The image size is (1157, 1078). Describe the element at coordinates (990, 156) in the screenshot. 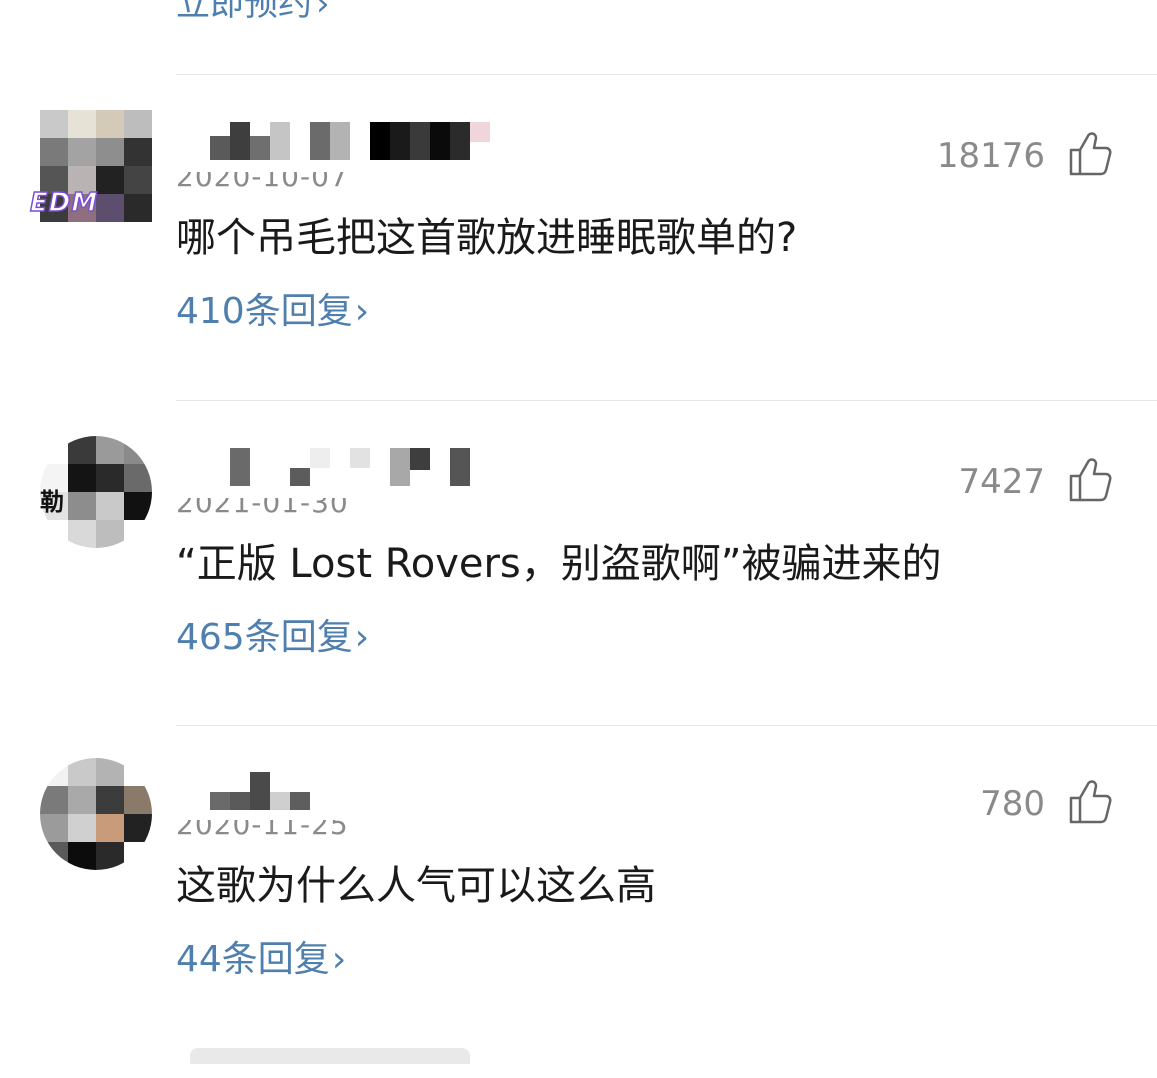

I see `like-count: 18176` at that location.